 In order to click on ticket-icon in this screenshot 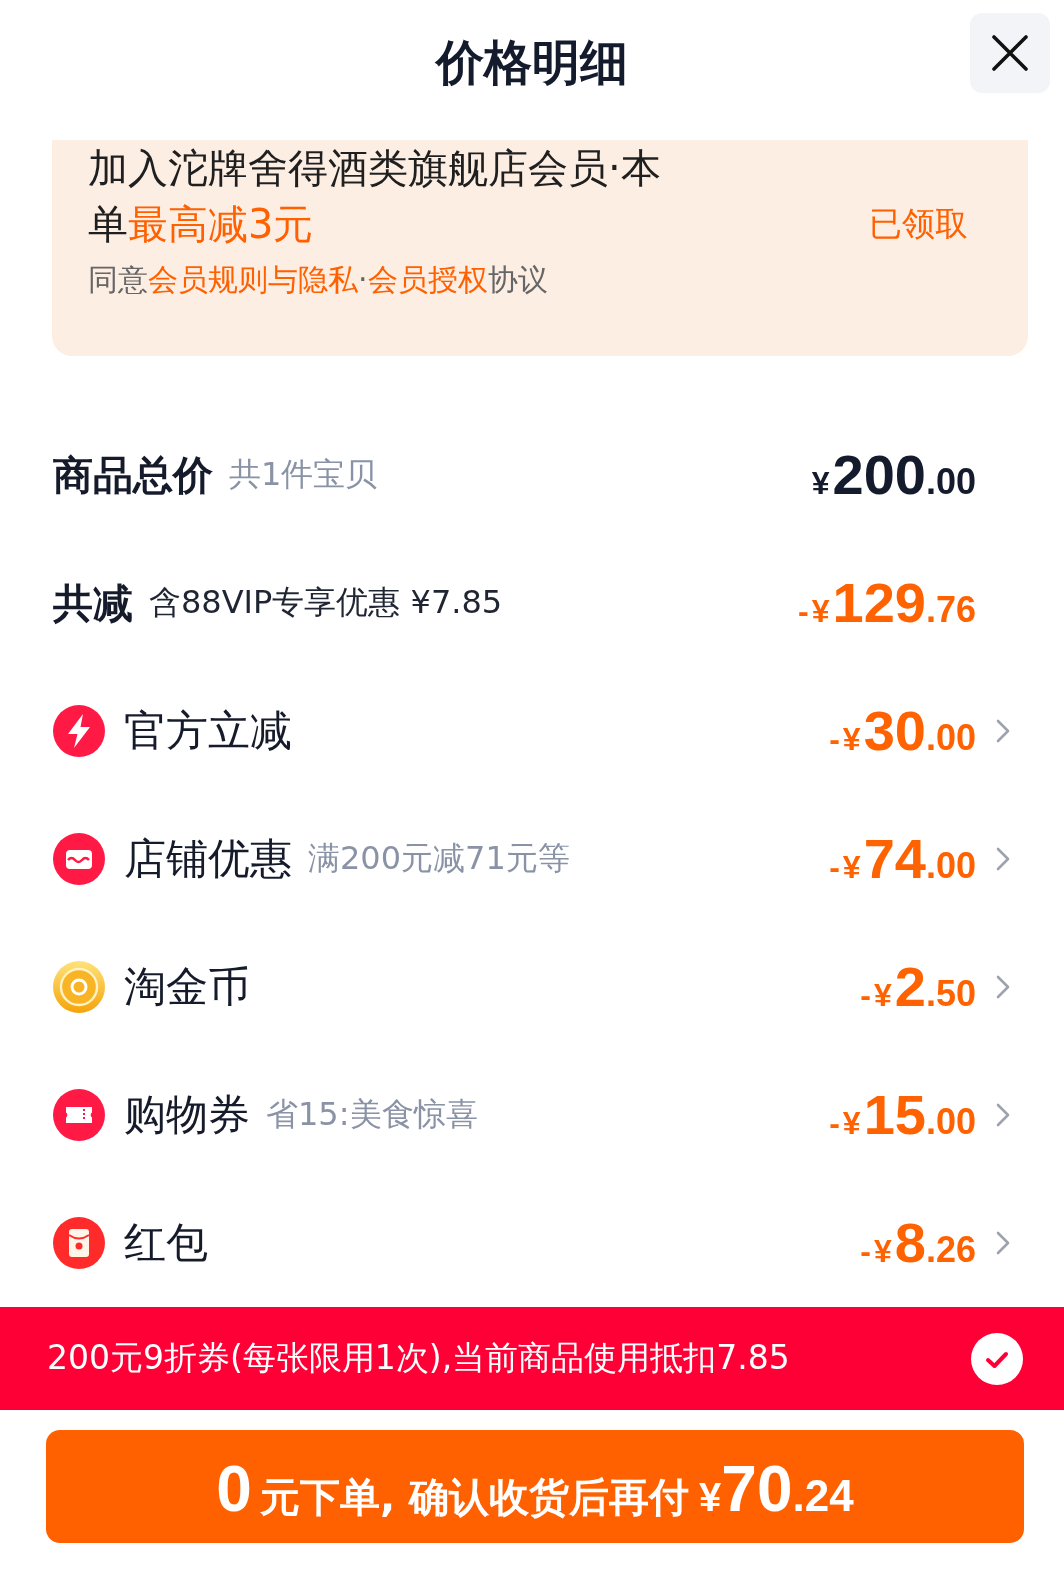, I will do `click(79, 1115)`.